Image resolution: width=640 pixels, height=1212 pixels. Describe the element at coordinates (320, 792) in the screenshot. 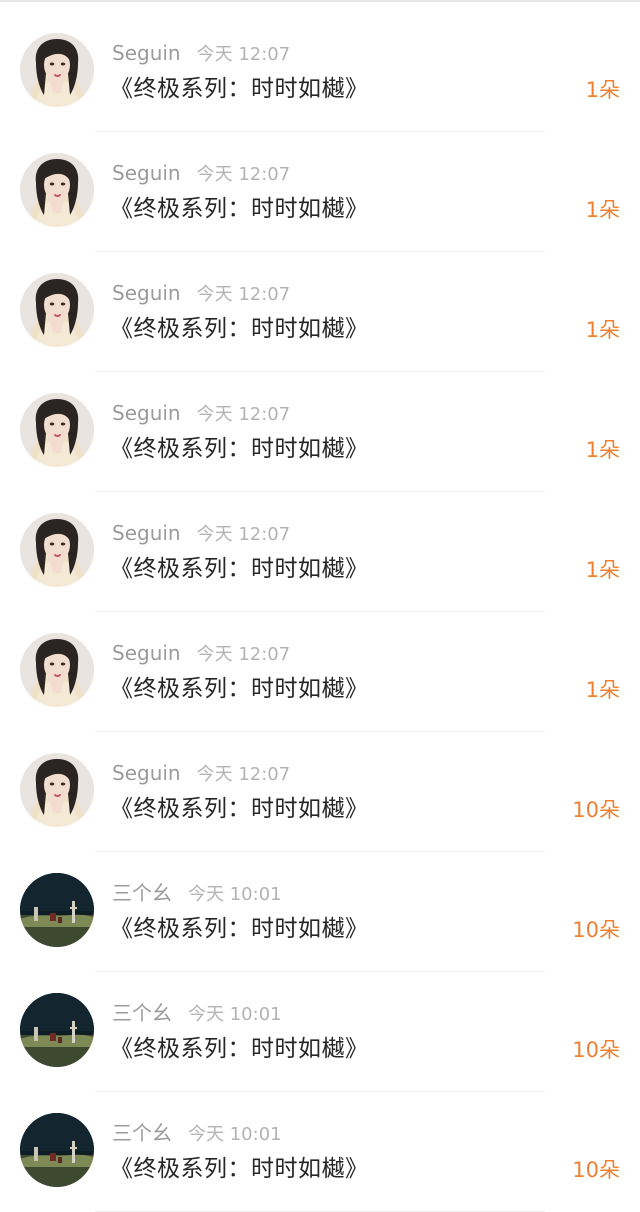

I see `list-item: Seguin 今天 12:07 《终极系列：时时如樾》 10朵` at that location.